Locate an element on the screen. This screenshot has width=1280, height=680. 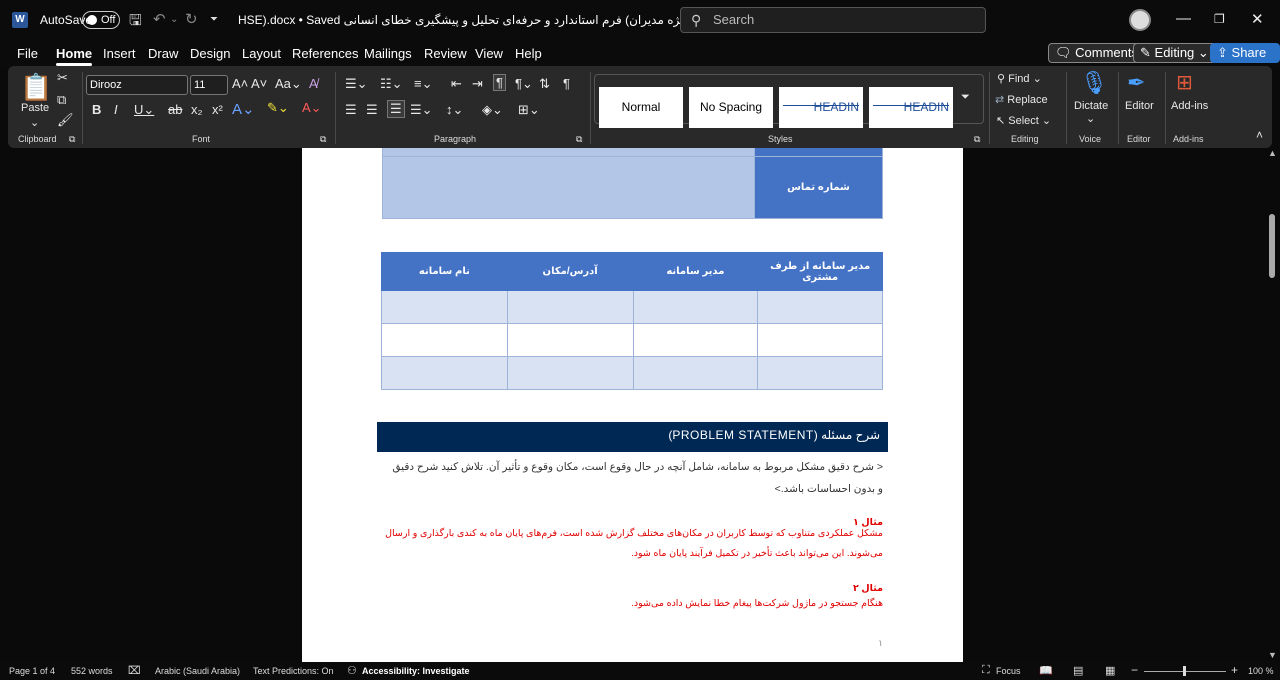
read-mode-icon: 📖 is located at coordinates (1046, 670).